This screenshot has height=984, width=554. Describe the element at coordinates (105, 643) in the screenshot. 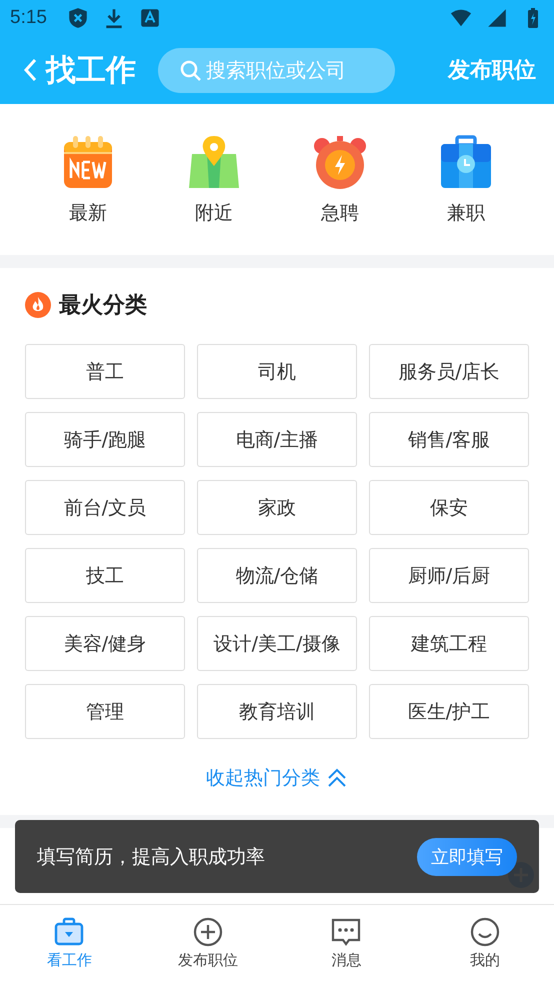

I see `category-button: 美容/健身` at that location.